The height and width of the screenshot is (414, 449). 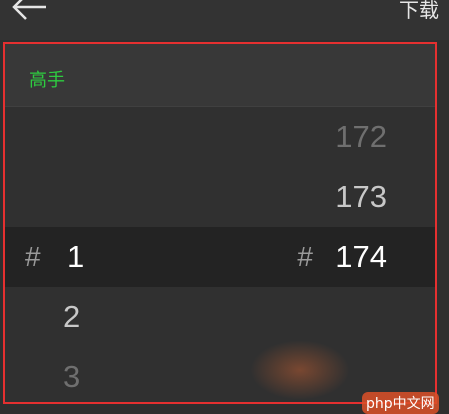 What do you see at coordinates (72, 316) in the screenshot?
I see `picker-value-left: 2` at bounding box center [72, 316].